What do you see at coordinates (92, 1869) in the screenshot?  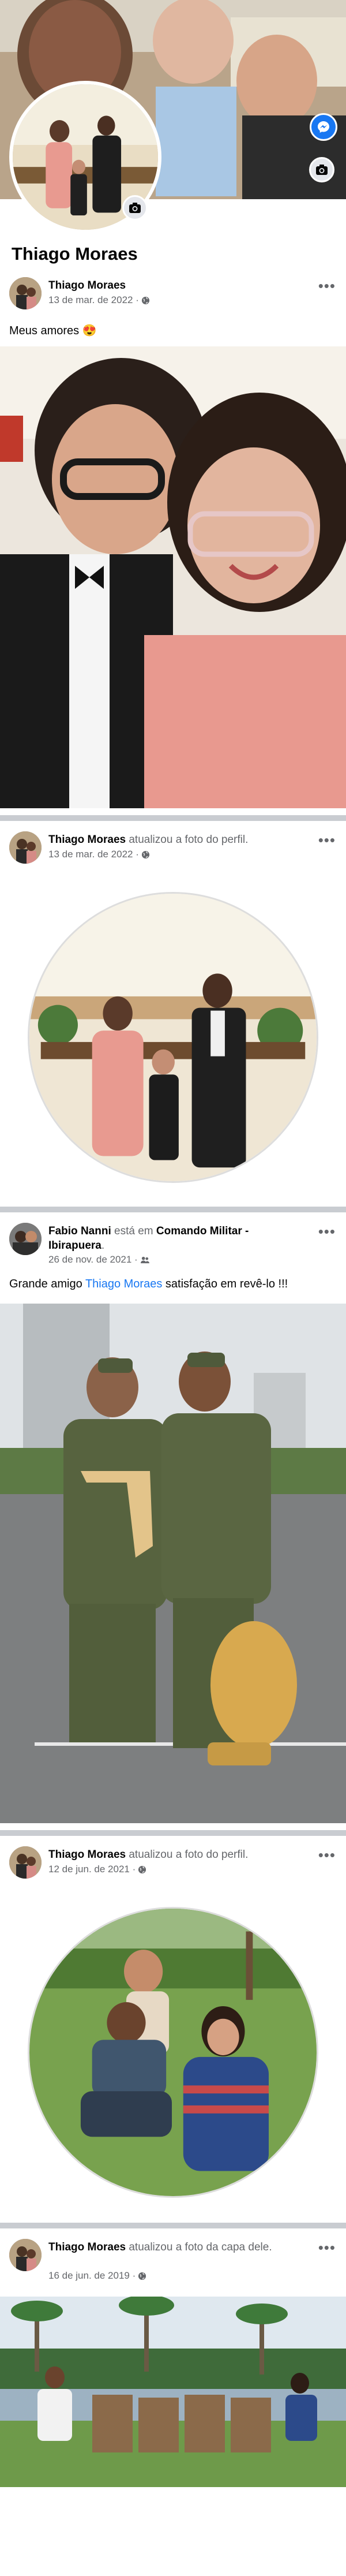 I see `post-date: 12 de jun. de 2021 ·` at bounding box center [92, 1869].